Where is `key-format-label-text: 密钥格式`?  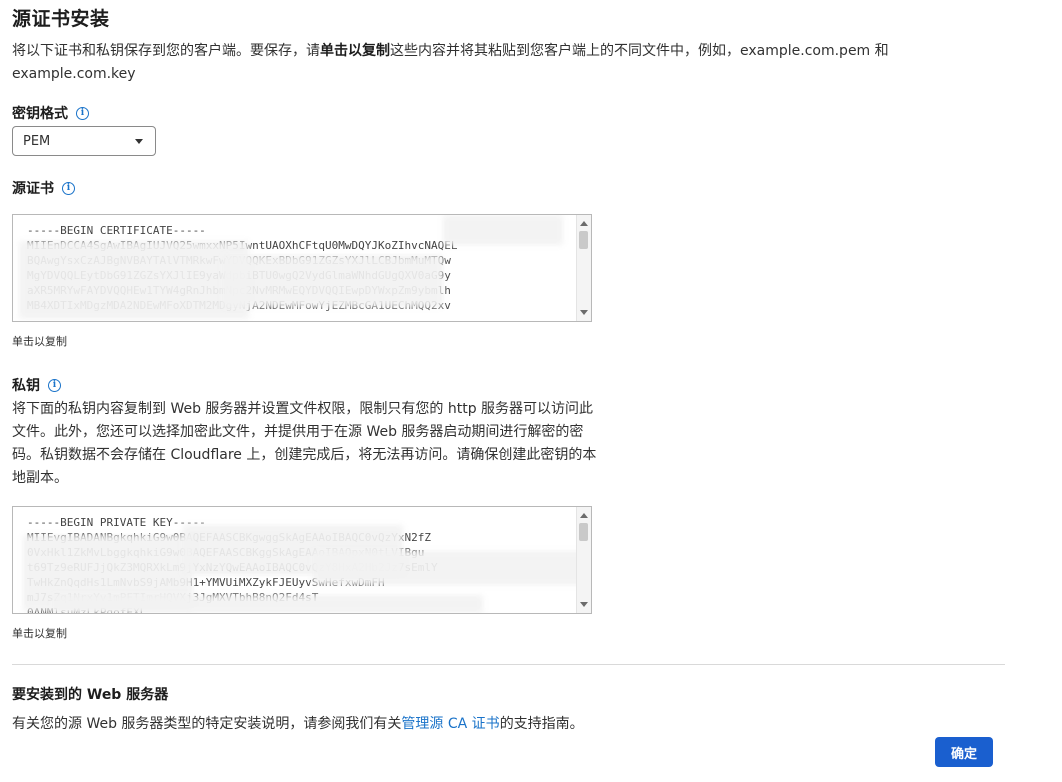
key-format-label-text: 密钥格式 is located at coordinates (40, 114).